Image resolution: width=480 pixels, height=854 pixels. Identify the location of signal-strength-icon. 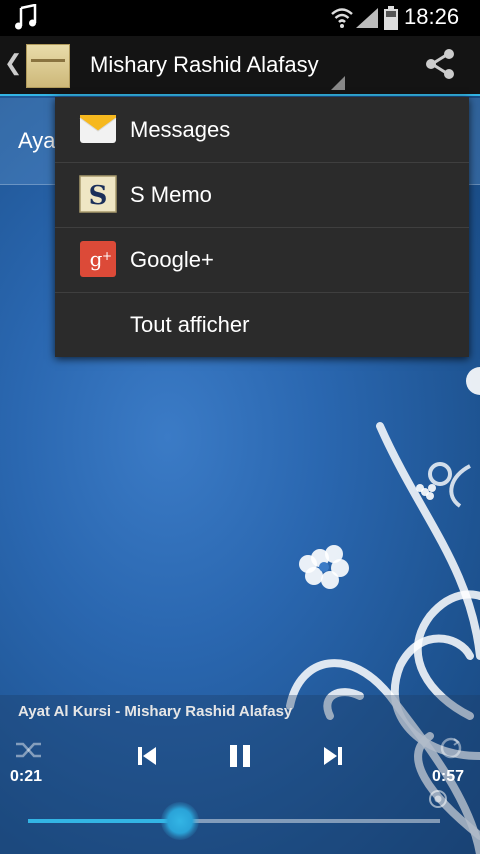
(367, 18).